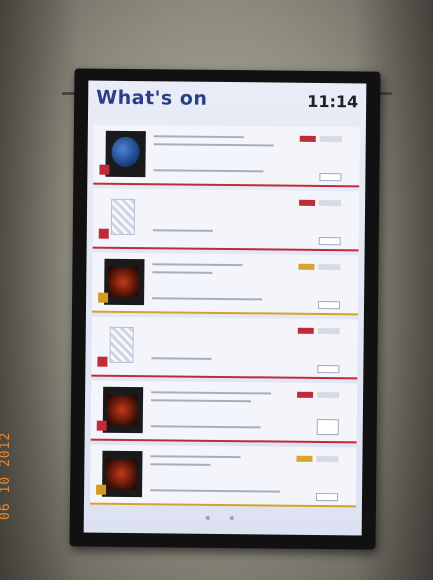 The width and height of the screenshot is (433, 580). Describe the element at coordinates (223, 520) in the screenshot. I see `page-indicator` at that location.